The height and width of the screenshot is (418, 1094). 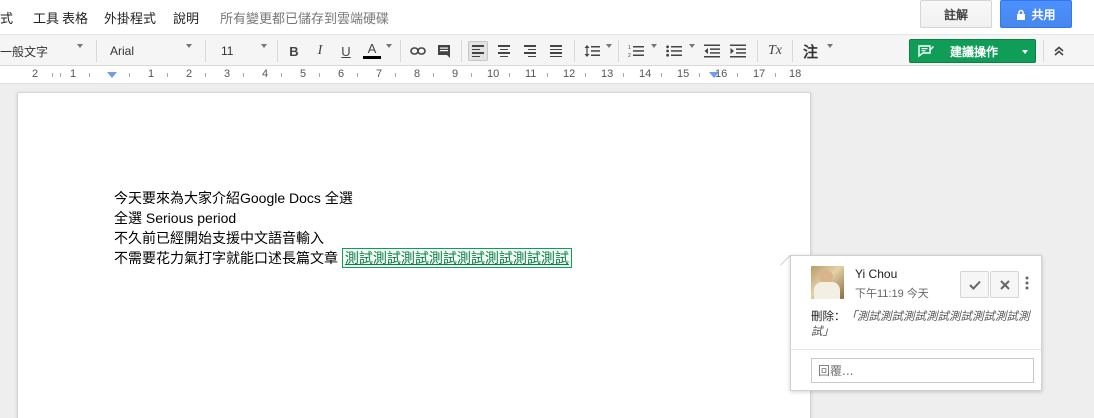 I want to click on ruler-label: 5, so click(x=303, y=74).